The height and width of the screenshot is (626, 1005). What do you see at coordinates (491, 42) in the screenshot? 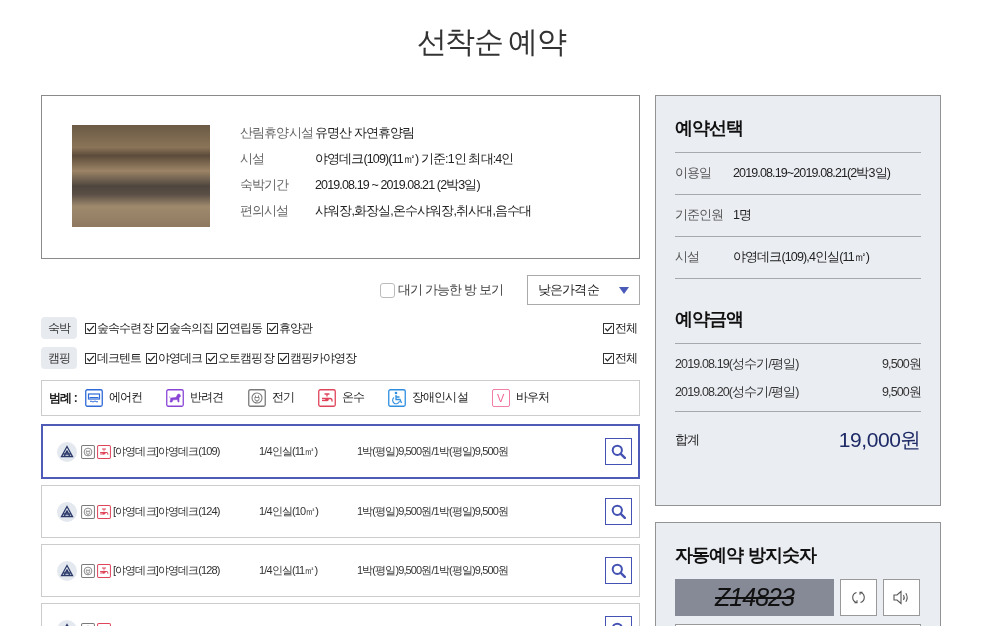
I see `page-title: 선착순 예약` at bounding box center [491, 42].